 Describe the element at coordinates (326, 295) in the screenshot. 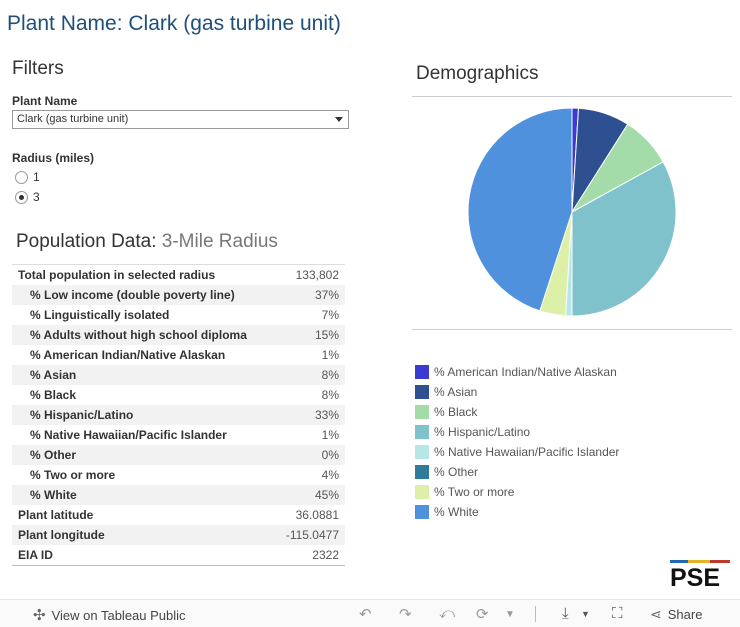

I see `row-value: 37%` at that location.